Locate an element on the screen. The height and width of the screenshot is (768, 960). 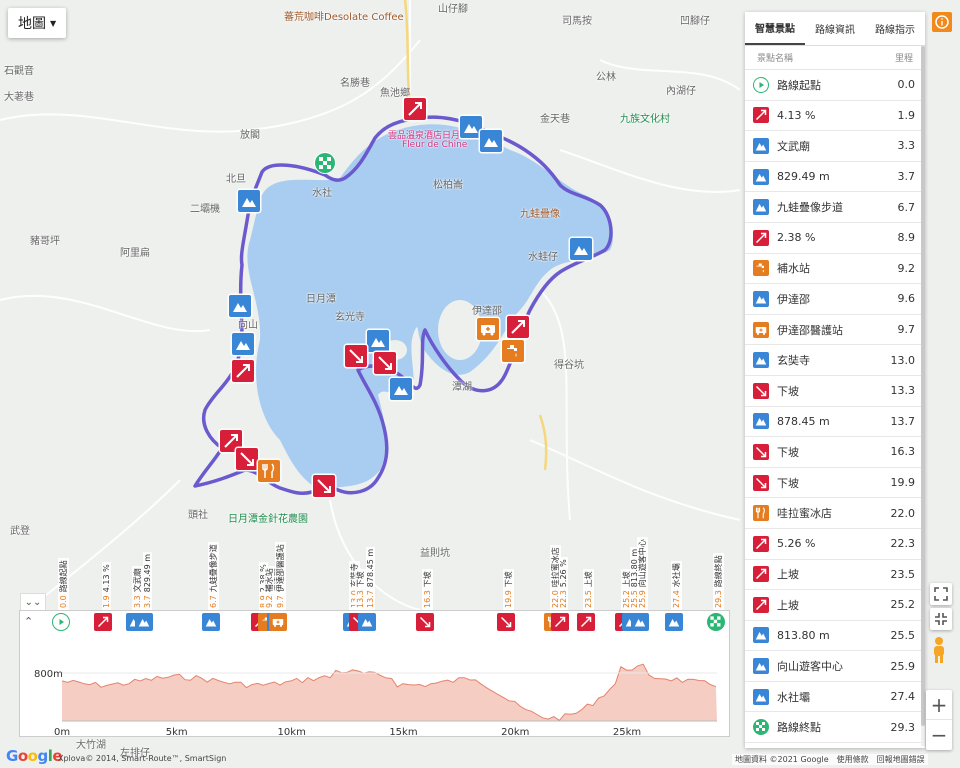
medical-marker is located at coordinates (488, 329).